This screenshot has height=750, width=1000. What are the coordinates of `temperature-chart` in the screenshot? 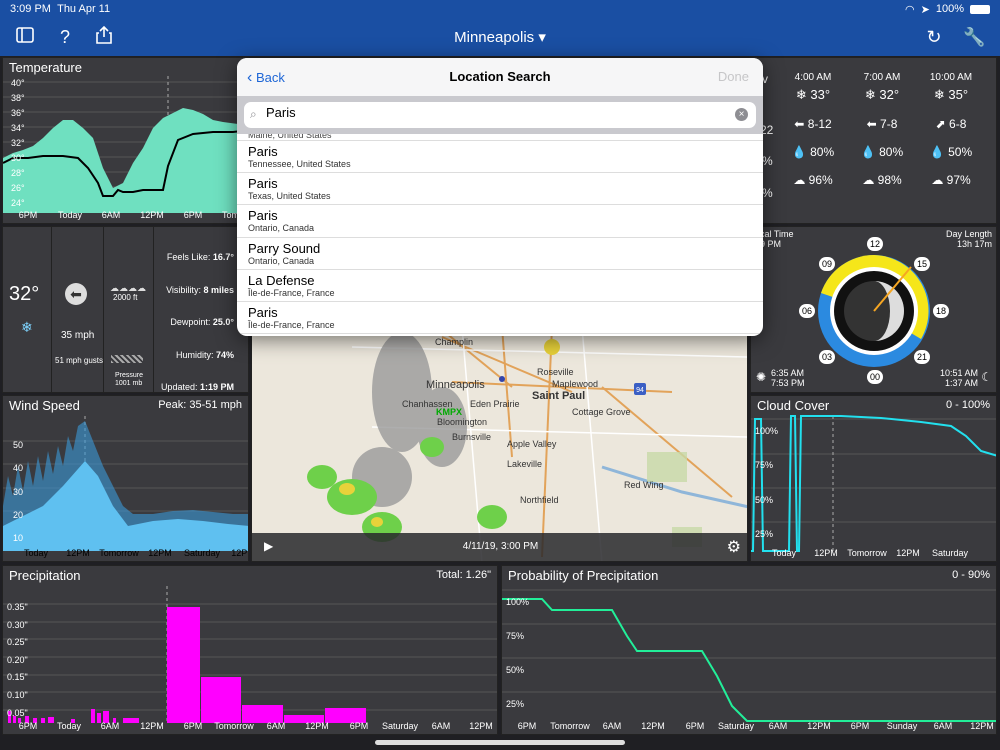 It's located at (125, 144).